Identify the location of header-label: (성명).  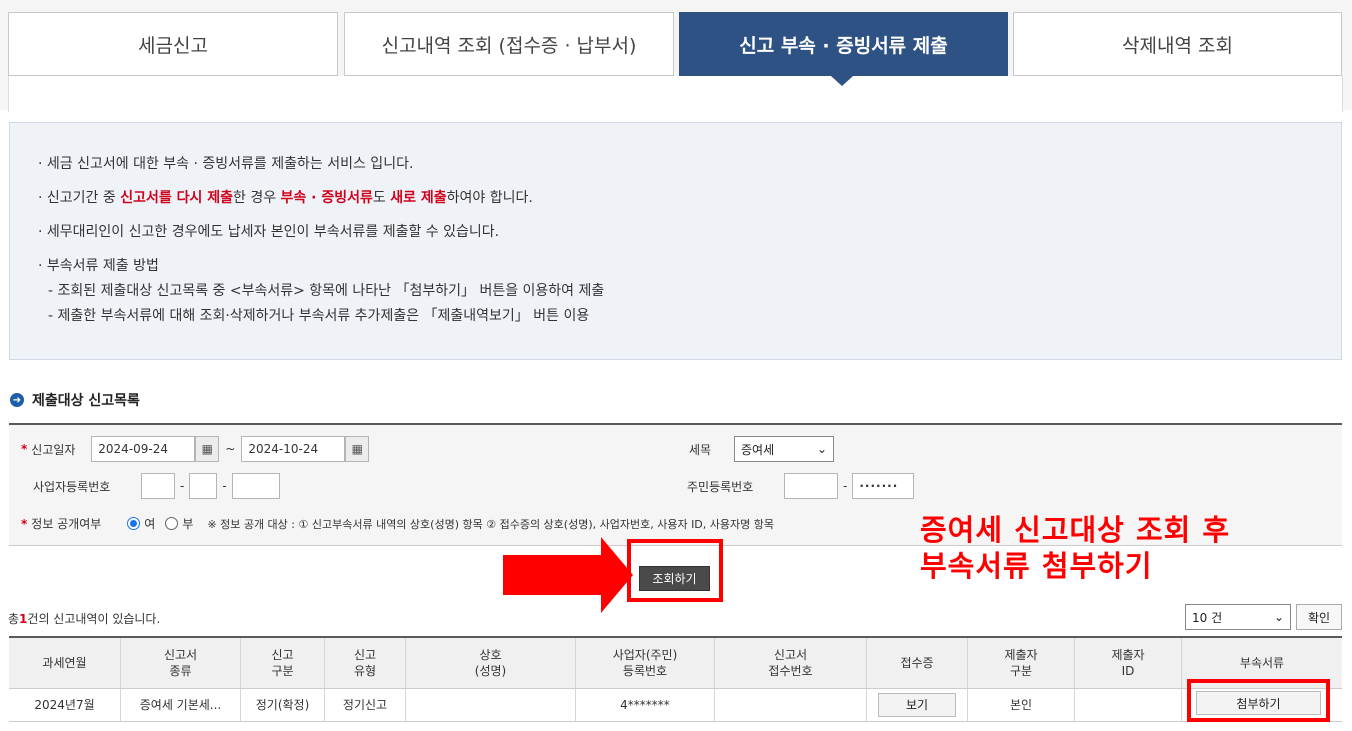
(490, 671).